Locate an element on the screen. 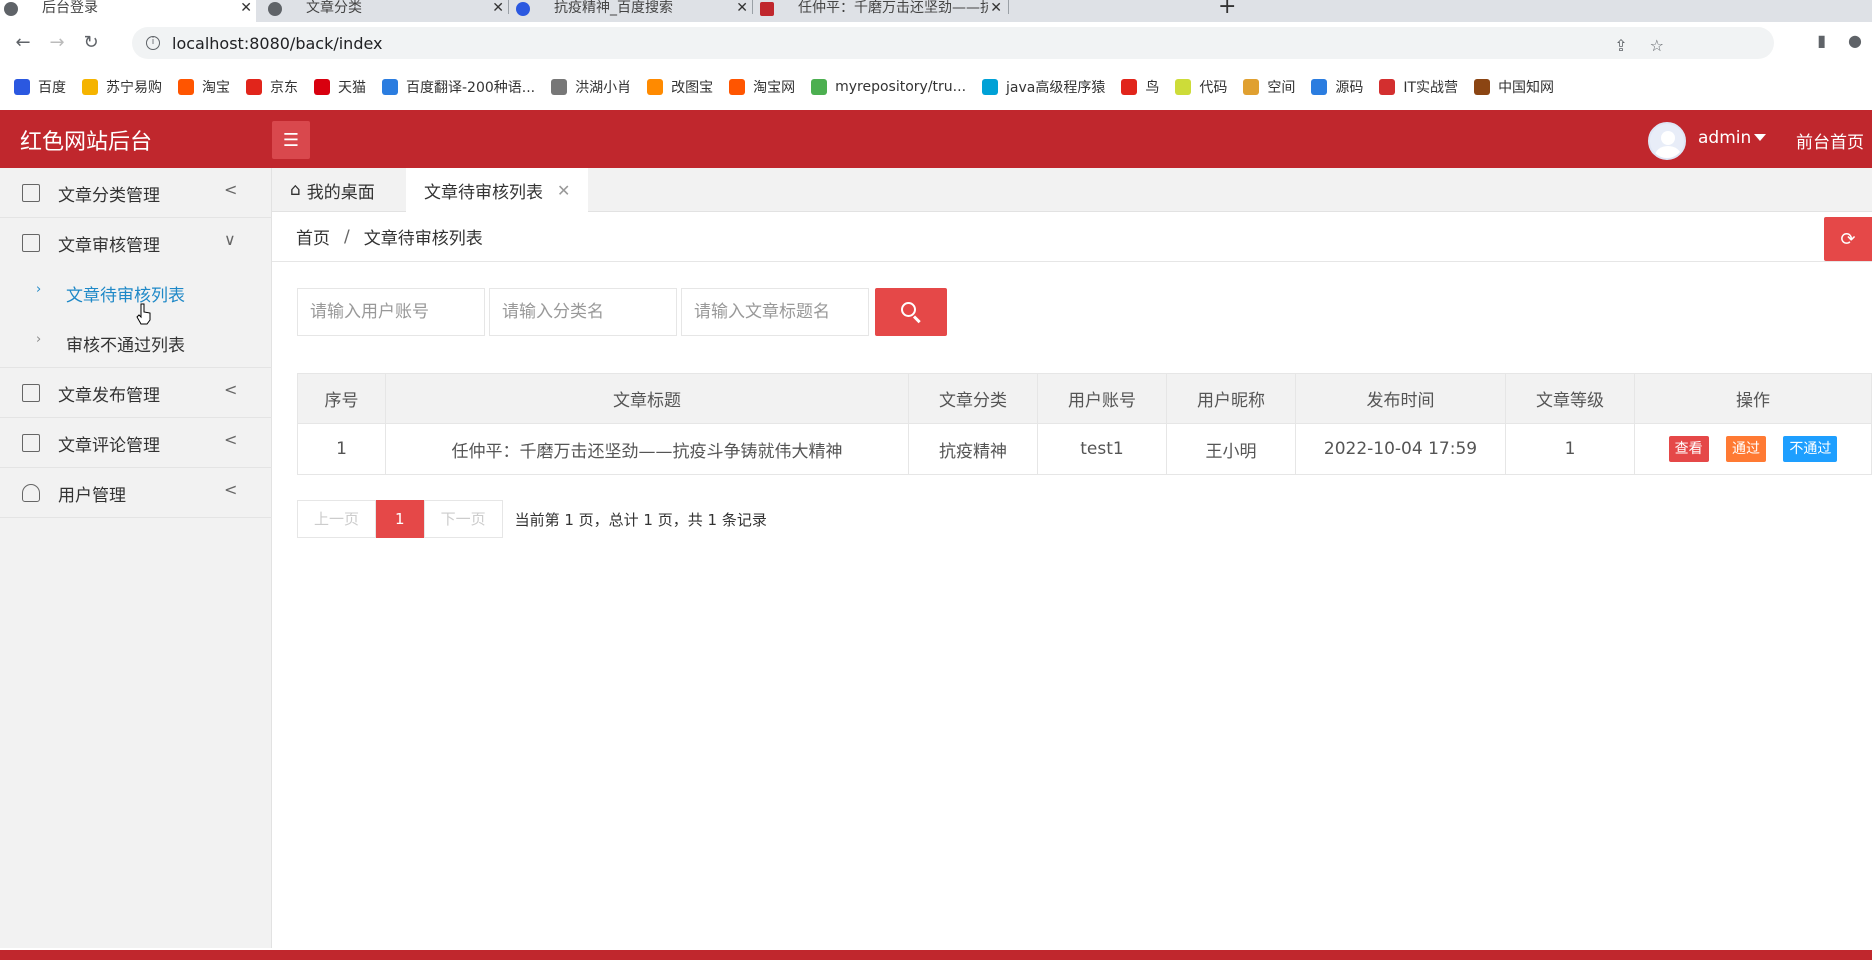 The image size is (1872, 960). sidebar-item-review: 文章审核管理 ∨ is located at coordinates (136, 243).